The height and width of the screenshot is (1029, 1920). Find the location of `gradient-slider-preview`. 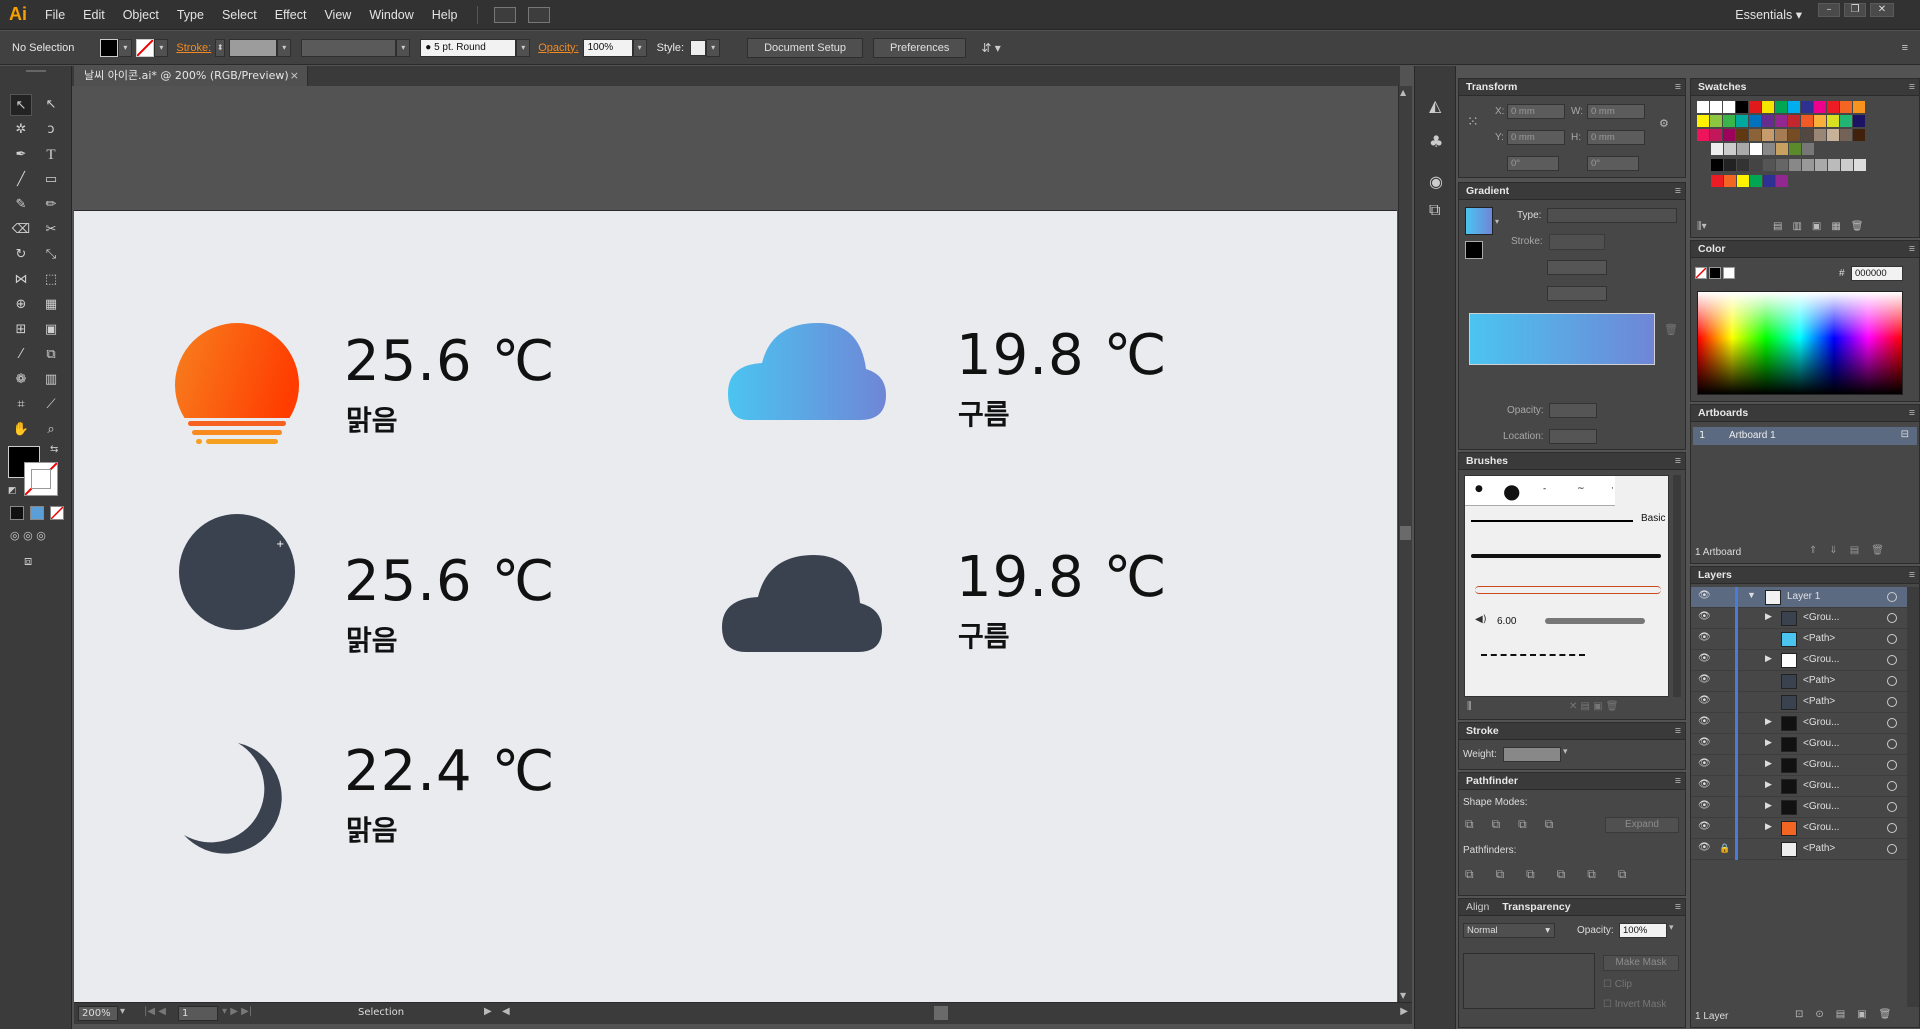

gradient-slider-preview is located at coordinates (1562, 339).